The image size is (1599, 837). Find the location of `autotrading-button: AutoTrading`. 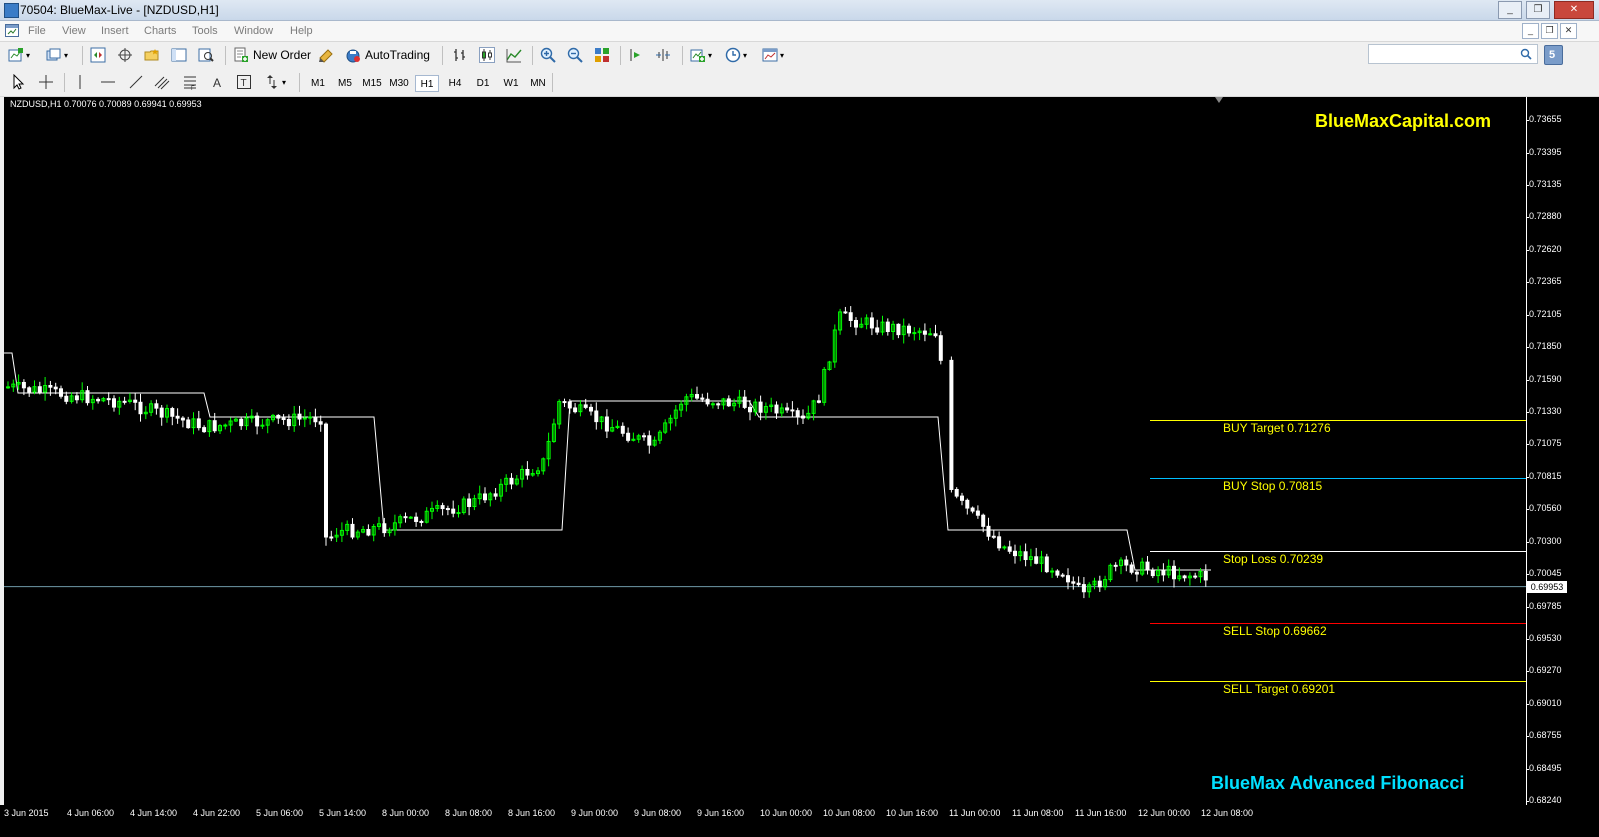

autotrading-button: AutoTrading is located at coordinates (387, 55).